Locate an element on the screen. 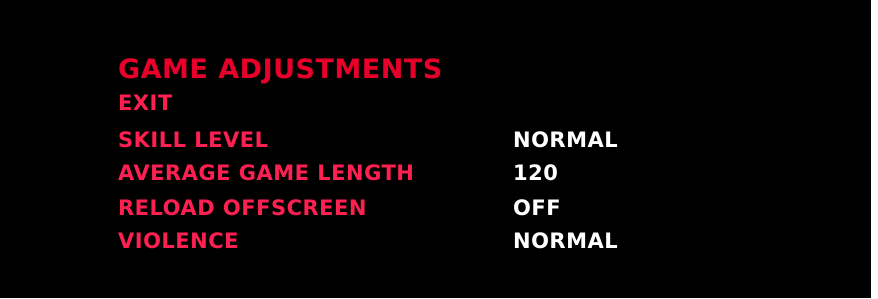 This screenshot has width=878, height=299. menu-item-value: OFF is located at coordinates (537, 208).